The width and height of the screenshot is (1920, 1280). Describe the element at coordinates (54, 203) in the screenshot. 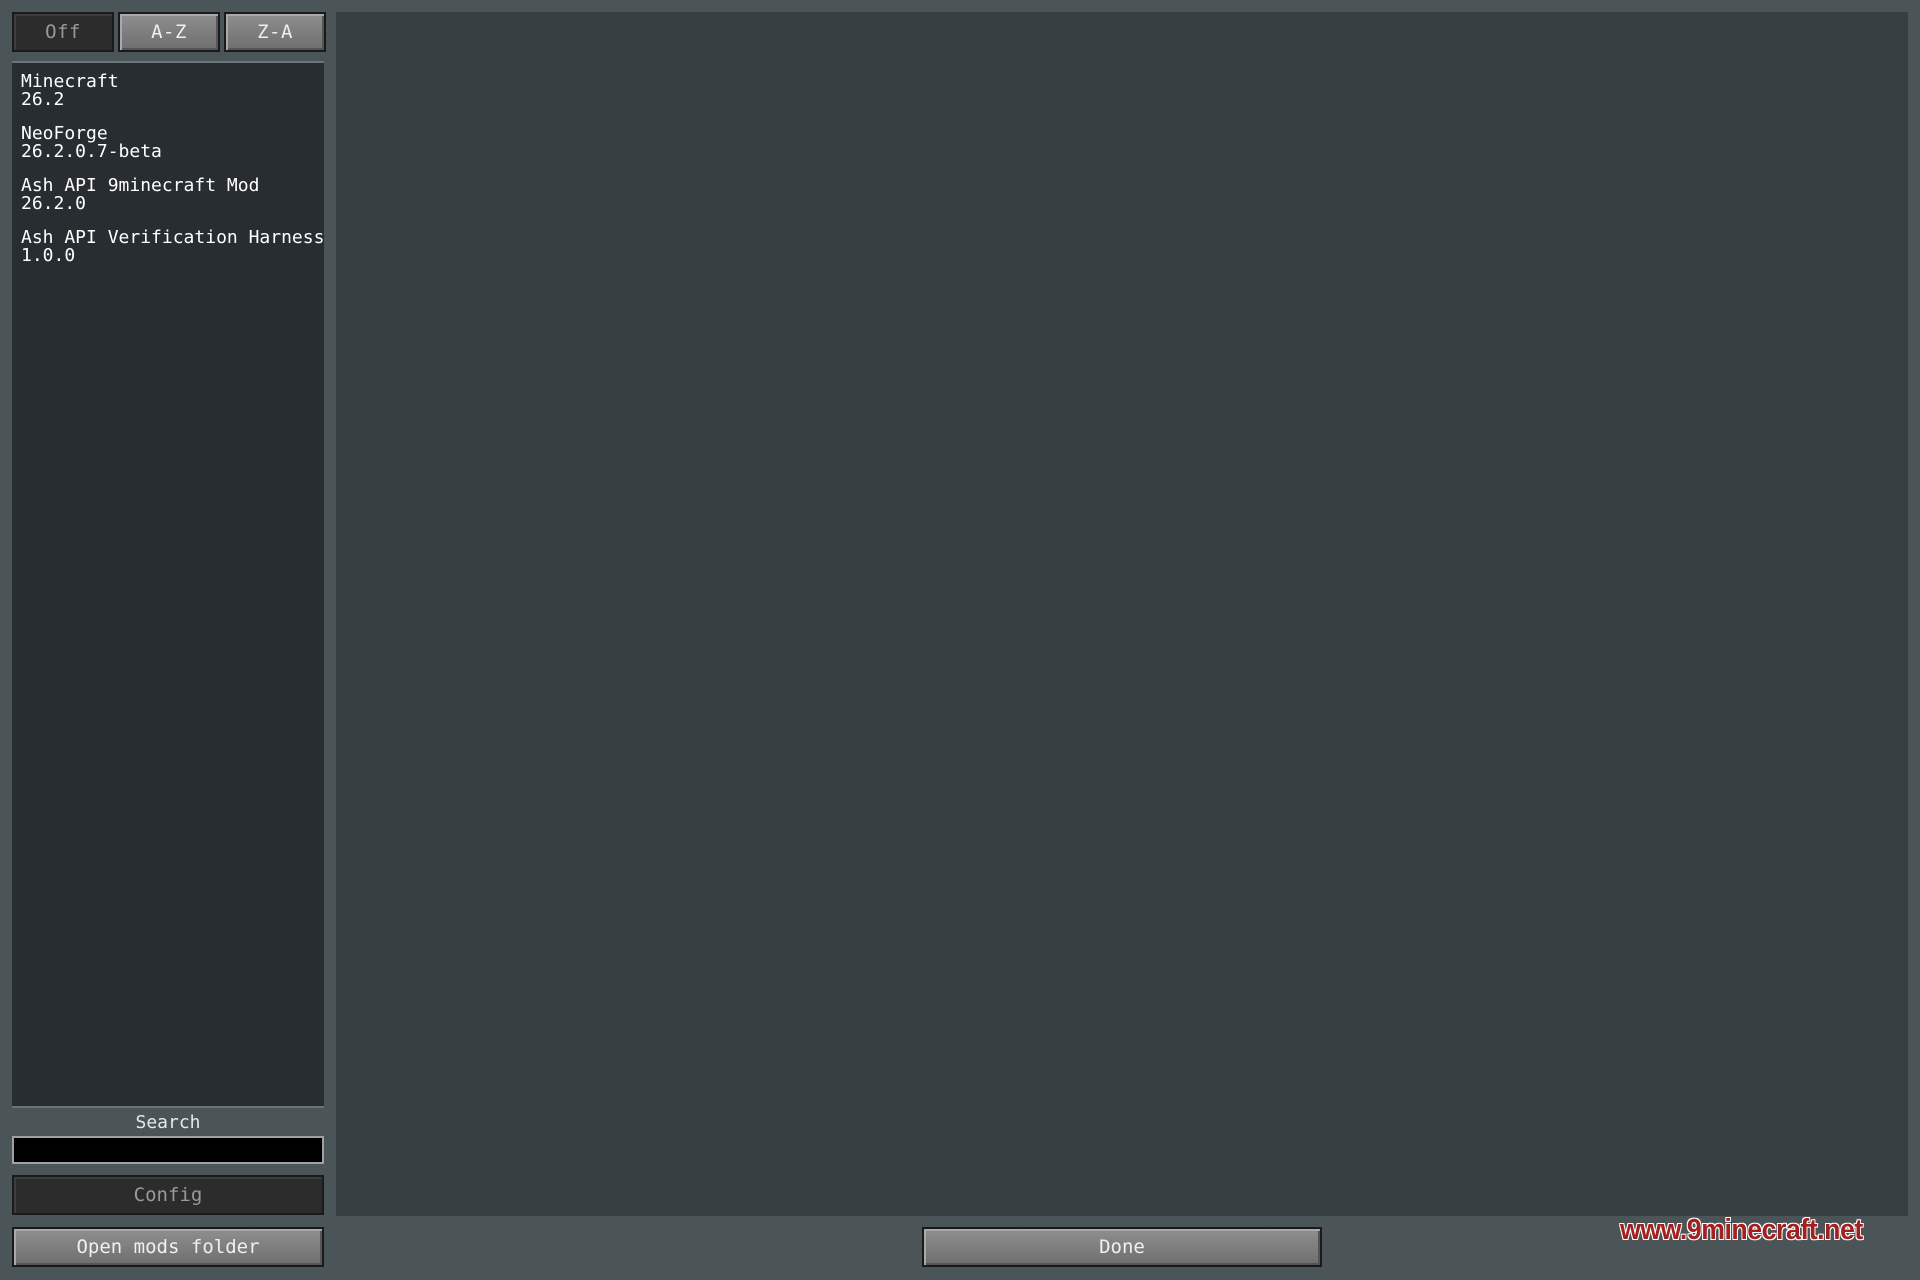

I see `mod-version: 26.2.0` at that location.